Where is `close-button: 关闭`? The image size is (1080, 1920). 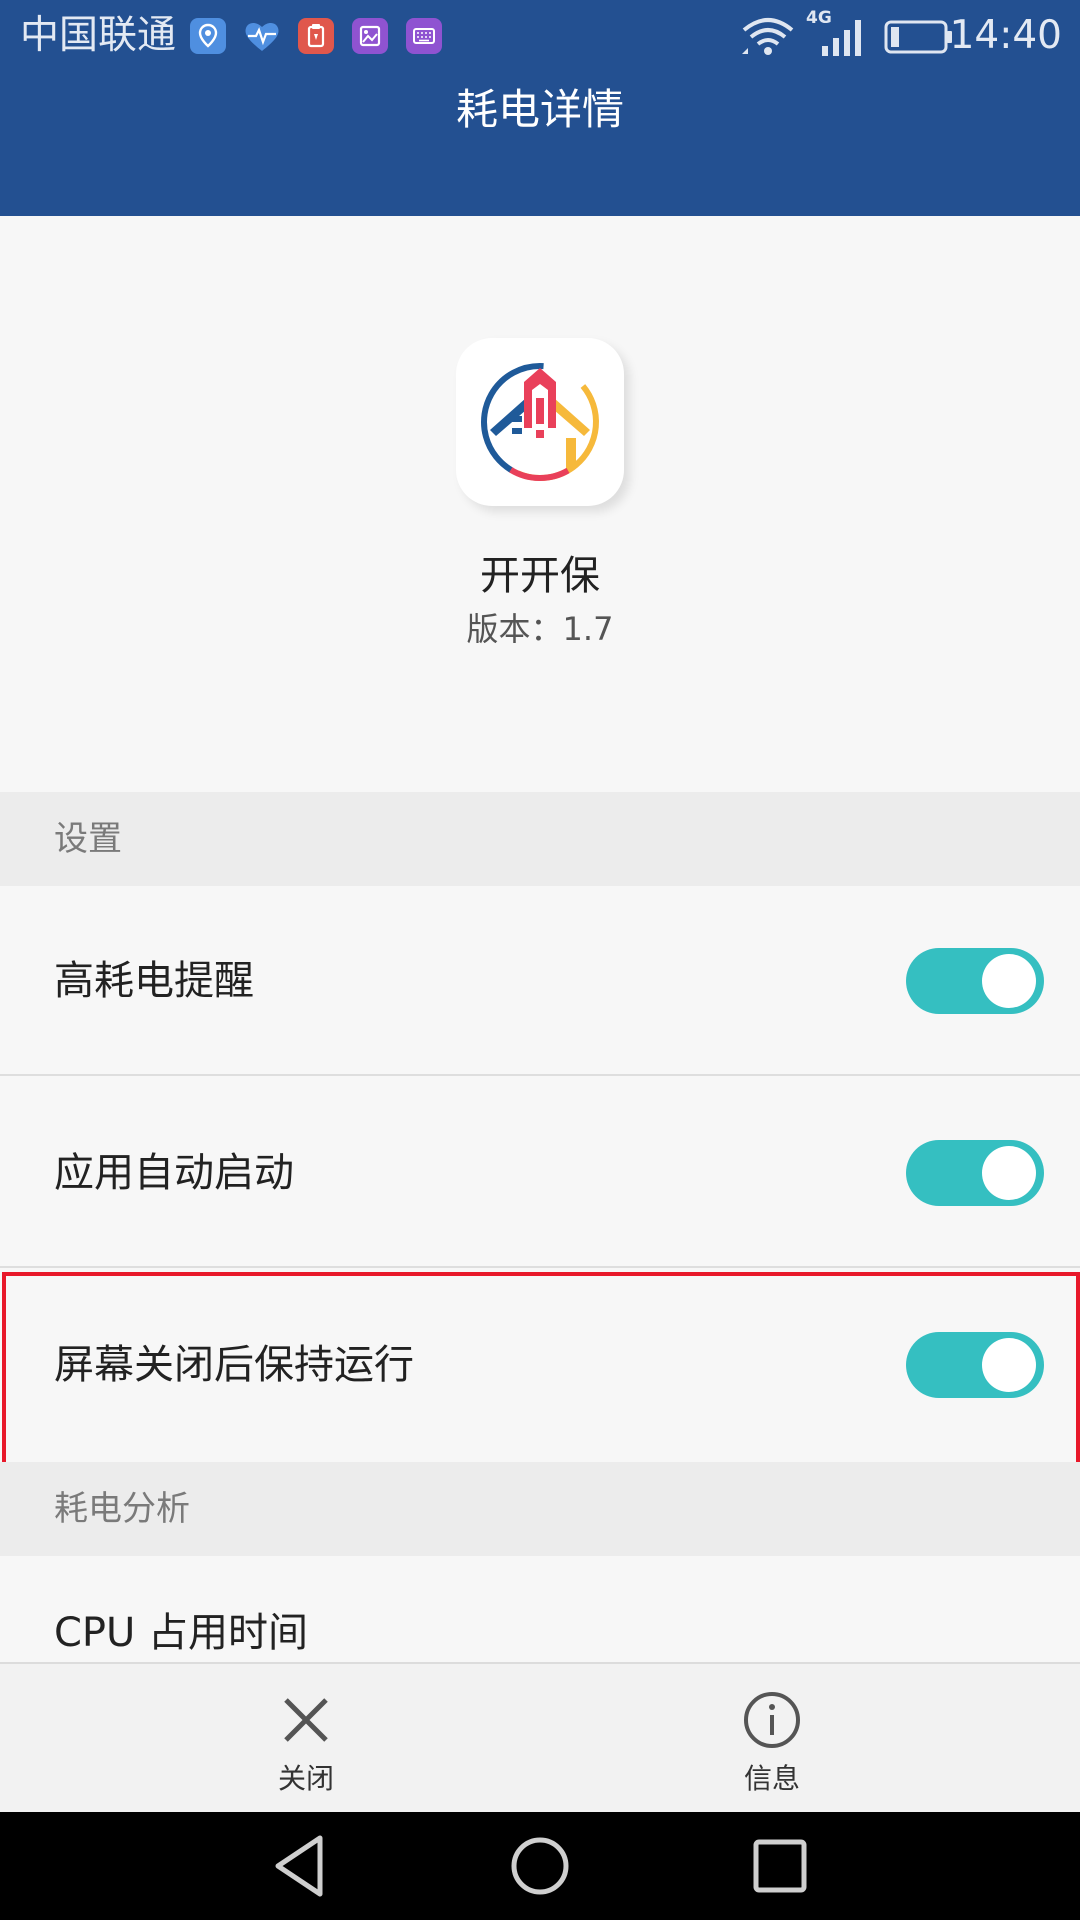 close-button: 关闭 is located at coordinates (306, 1738).